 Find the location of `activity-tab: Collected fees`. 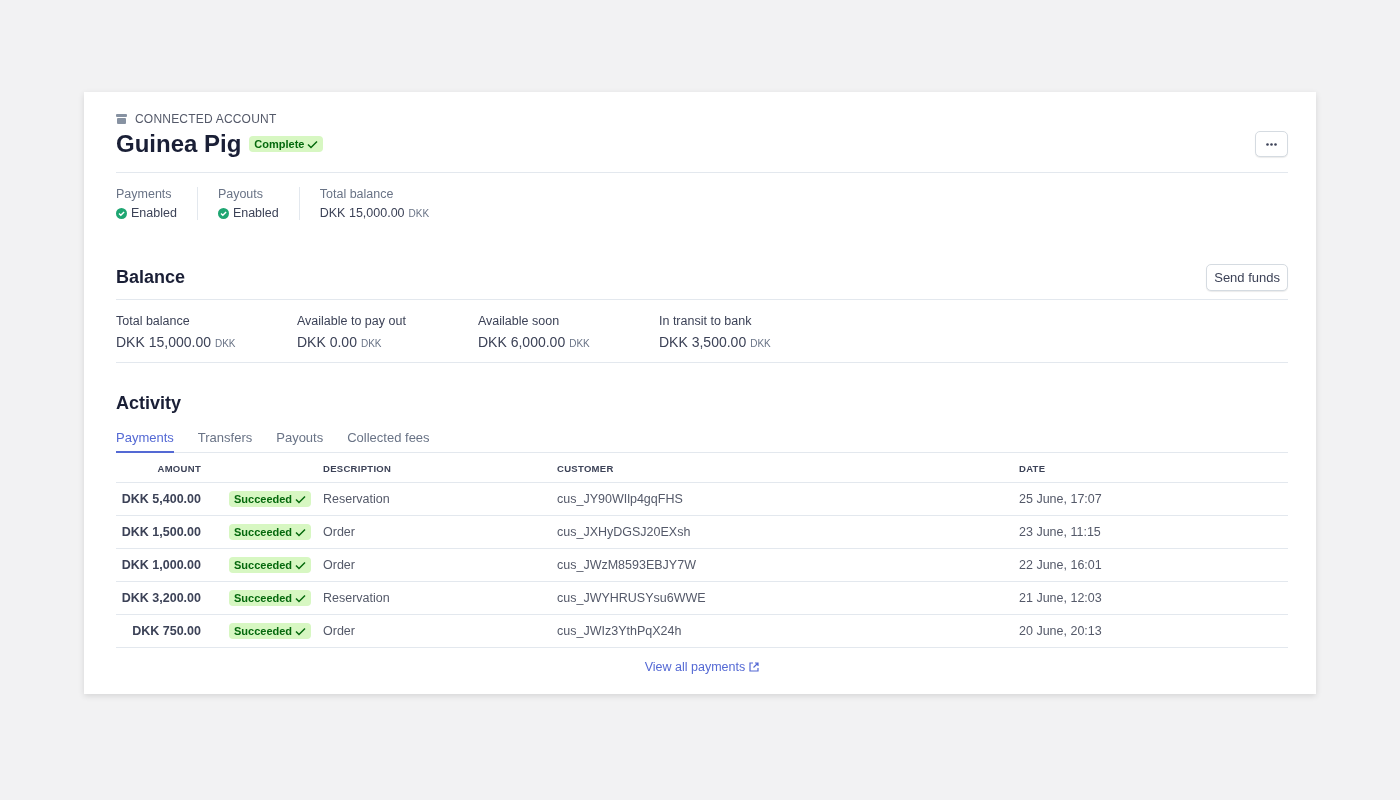

activity-tab: Collected fees is located at coordinates (388, 441).